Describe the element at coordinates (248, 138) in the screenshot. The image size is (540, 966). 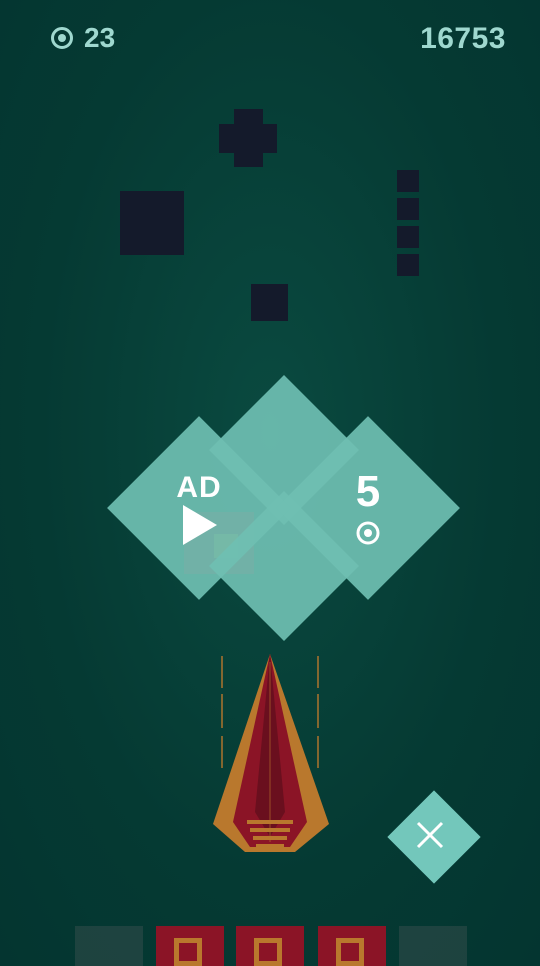
I see `cross-block-horizontal` at that location.